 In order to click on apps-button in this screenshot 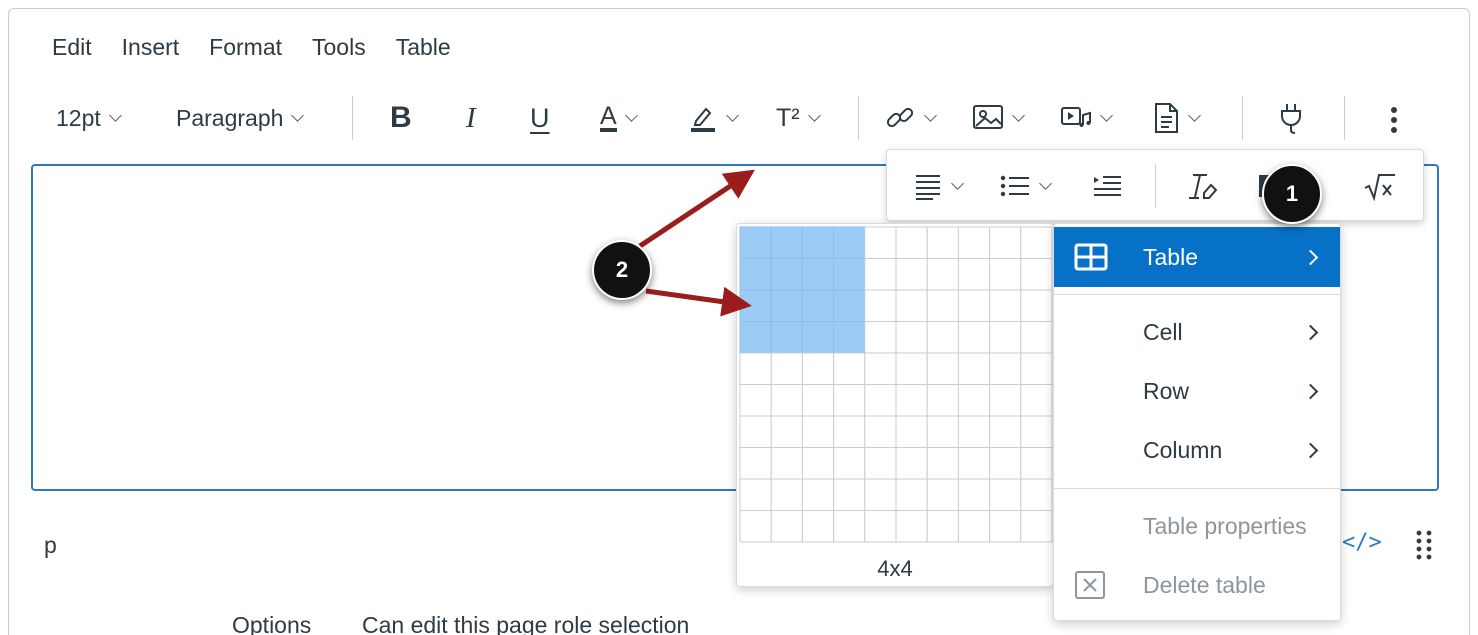, I will do `click(1291, 118)`.